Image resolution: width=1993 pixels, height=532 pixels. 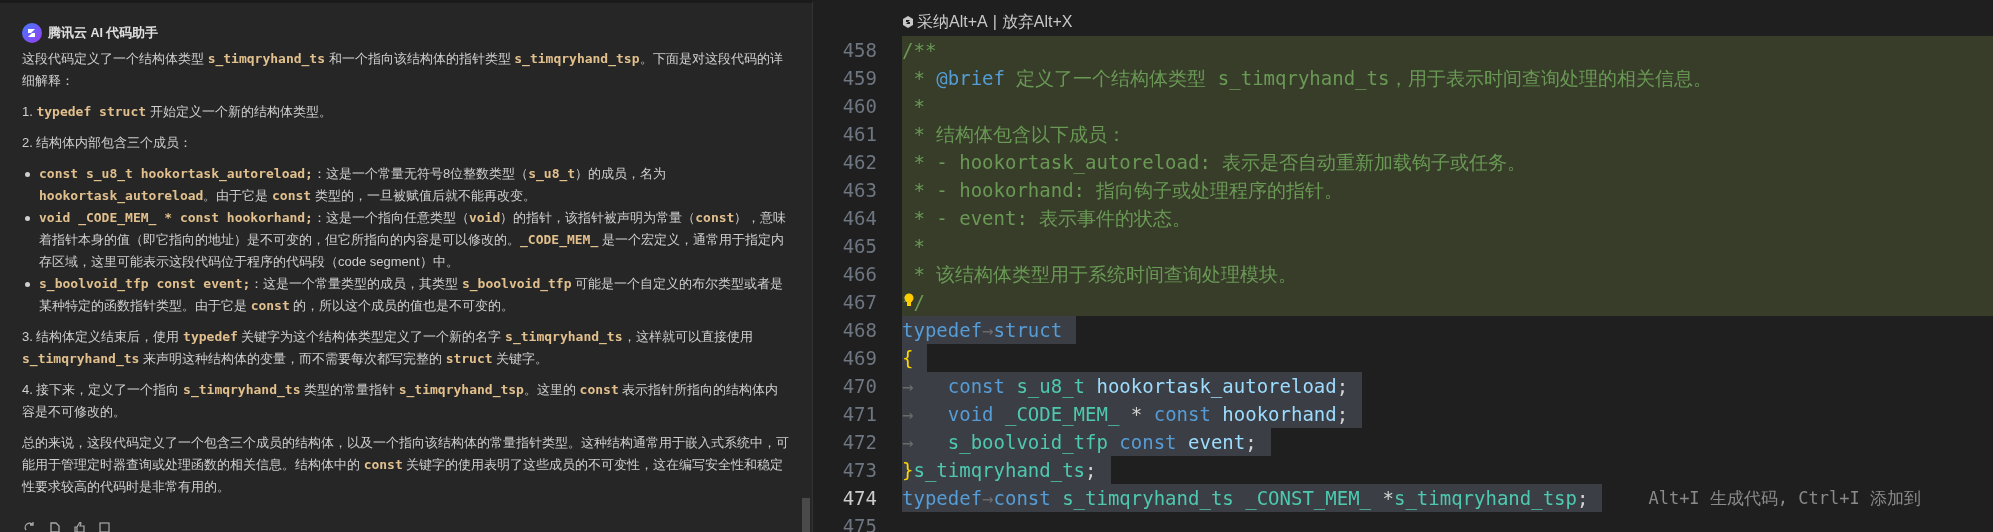 I want to click on code-line: * - event: 表示事件的状态。, so click(x=1052, y=218).